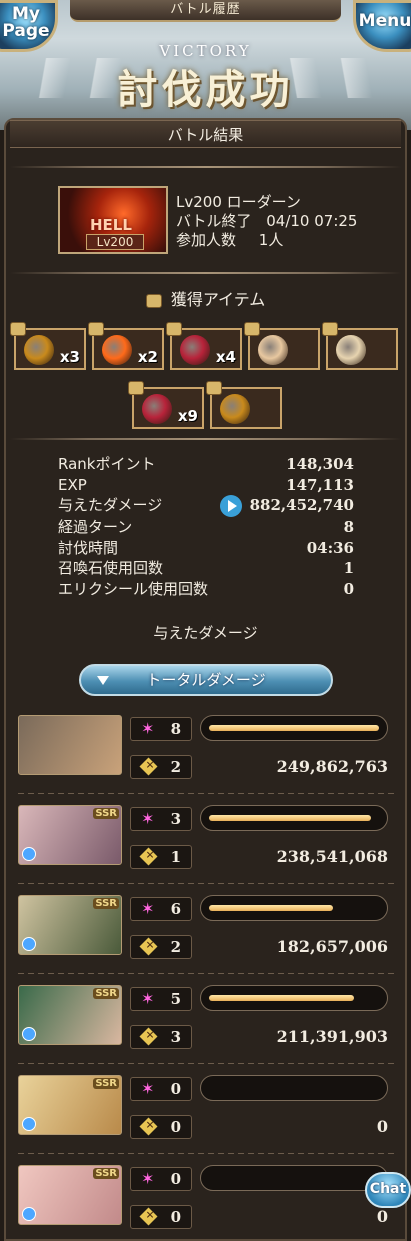  Describe the element at coordinates (70, 745) in the screenshot. I see `character-portrait` at that location.